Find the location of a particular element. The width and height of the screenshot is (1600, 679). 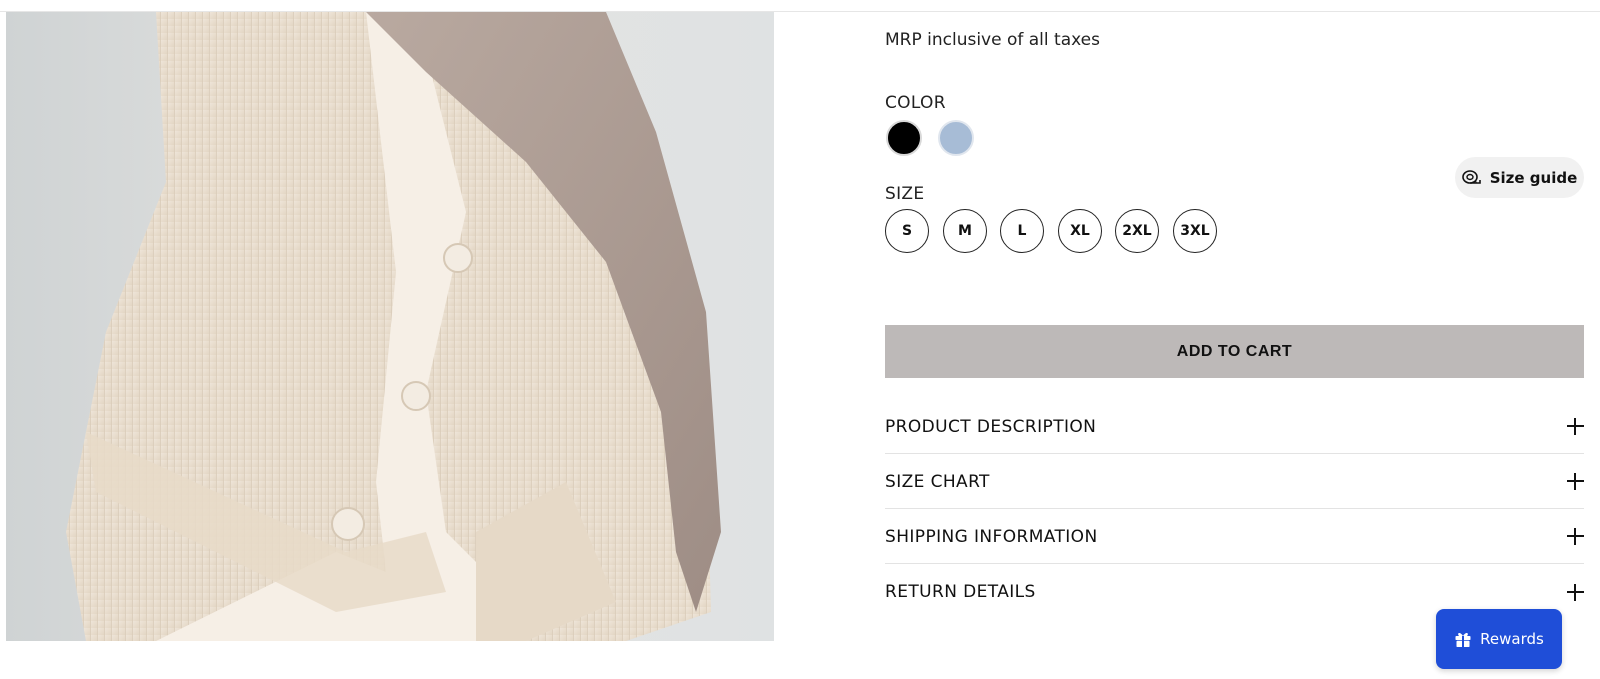

size-option-s: S is located at coordinates (907, 231).